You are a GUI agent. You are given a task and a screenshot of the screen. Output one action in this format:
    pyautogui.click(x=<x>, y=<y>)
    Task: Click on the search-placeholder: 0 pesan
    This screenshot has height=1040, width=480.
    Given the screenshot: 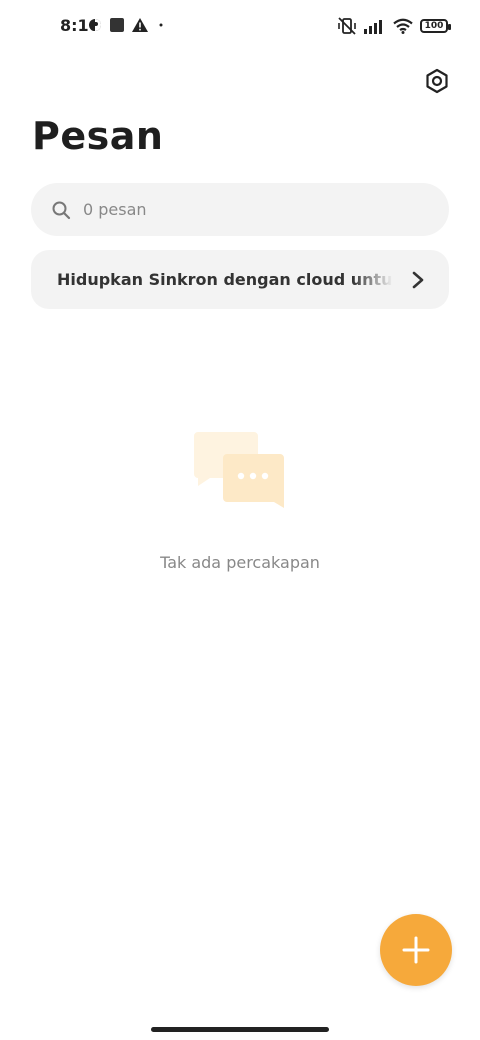 What is the action you would take?
    pyautogui.click(x=115, y=209)
    